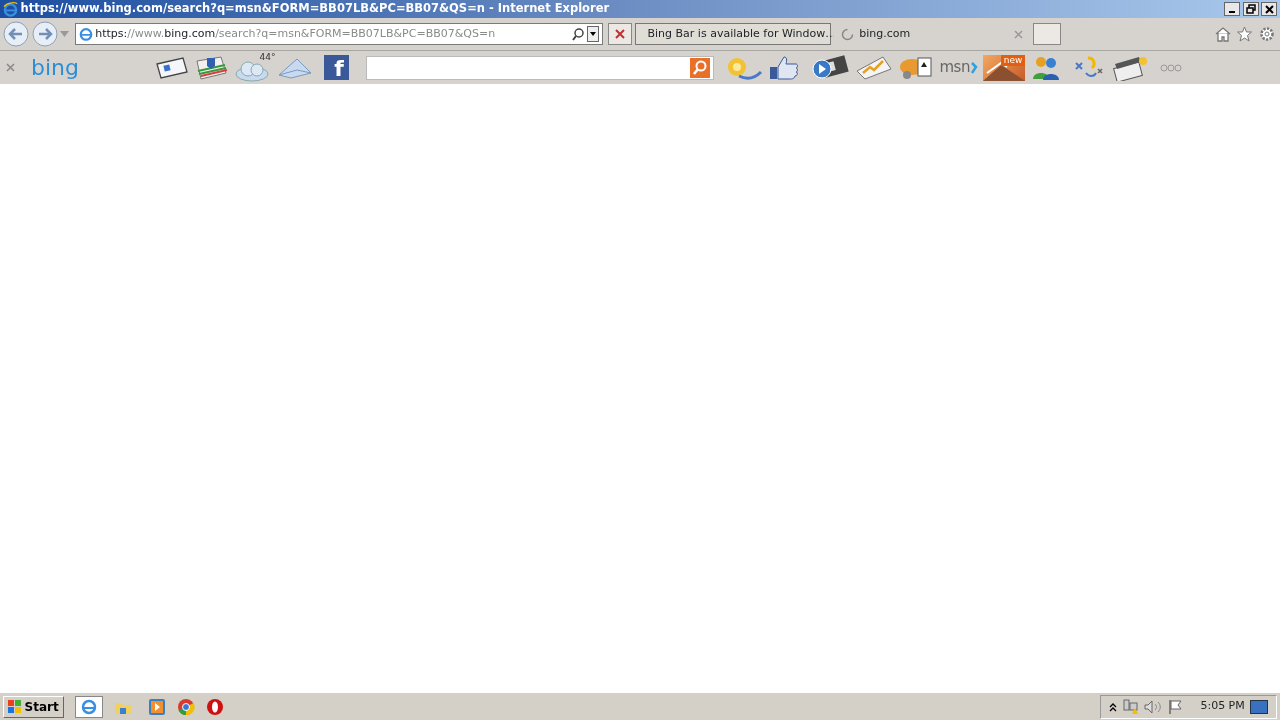  Describe the element at coordinates (336, 67) in the screenshot. I see `facebook-logo: f` at that location.